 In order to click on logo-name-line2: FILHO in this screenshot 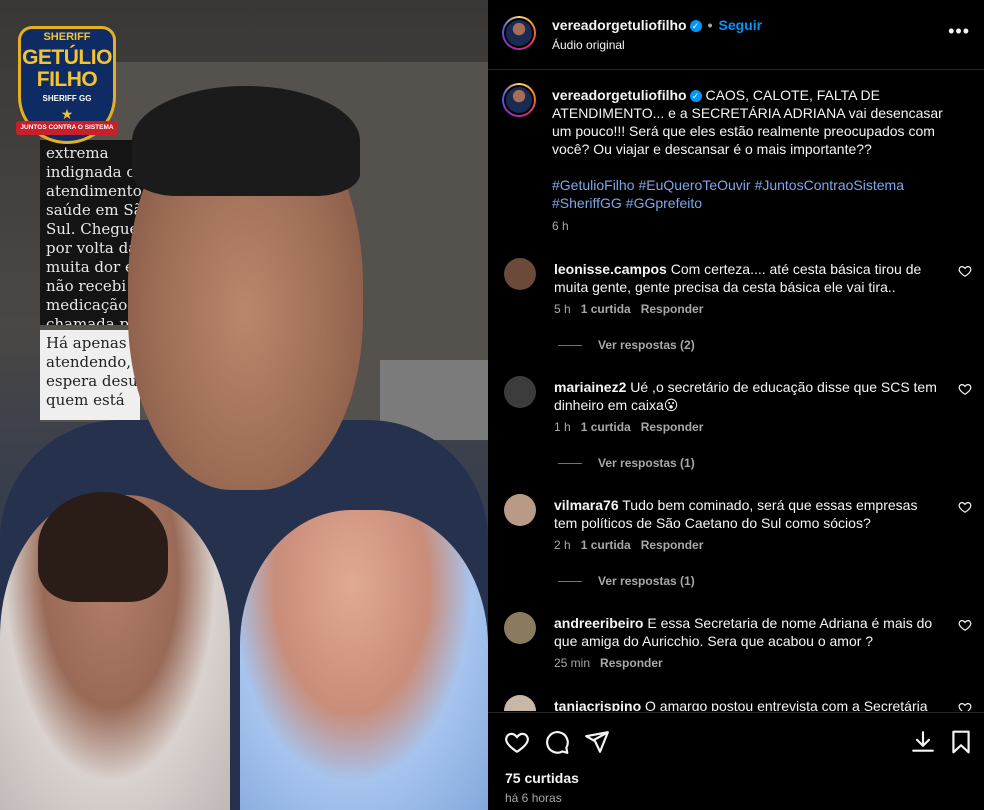, I will do `click(67, 79)`.